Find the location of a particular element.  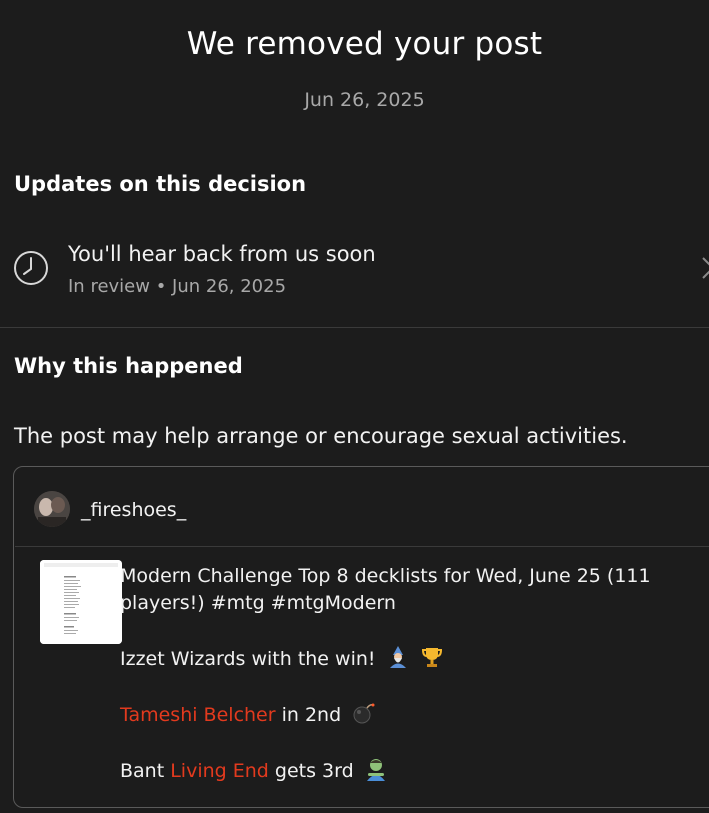

mage-emoji is located at coordinates (397, 657).